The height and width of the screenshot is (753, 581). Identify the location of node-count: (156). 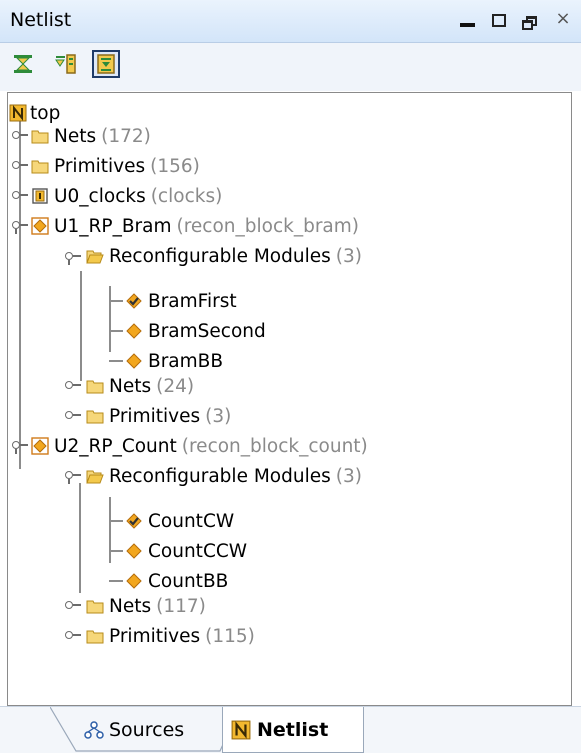
(175, 166).